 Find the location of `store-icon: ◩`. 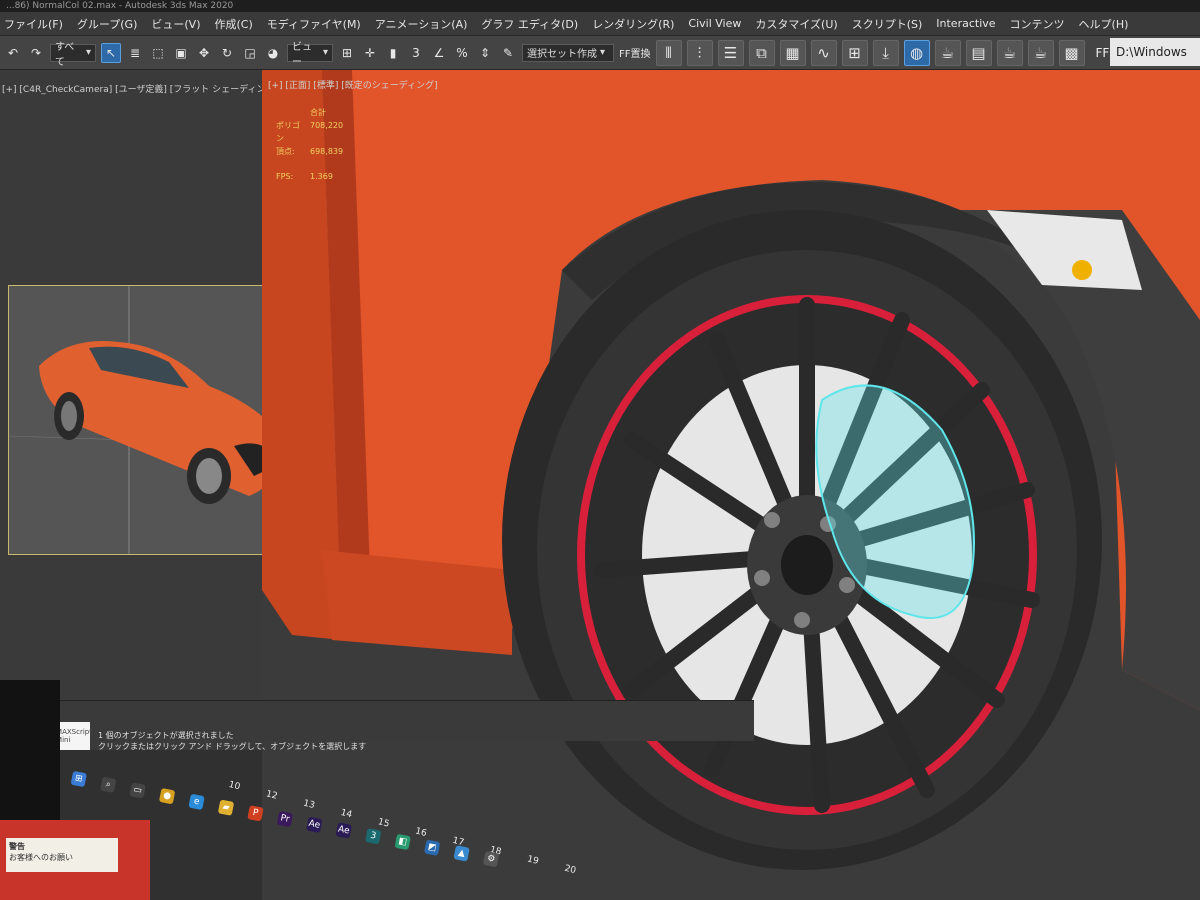

store-icon: ◩ is located at coordinates (432, 847).